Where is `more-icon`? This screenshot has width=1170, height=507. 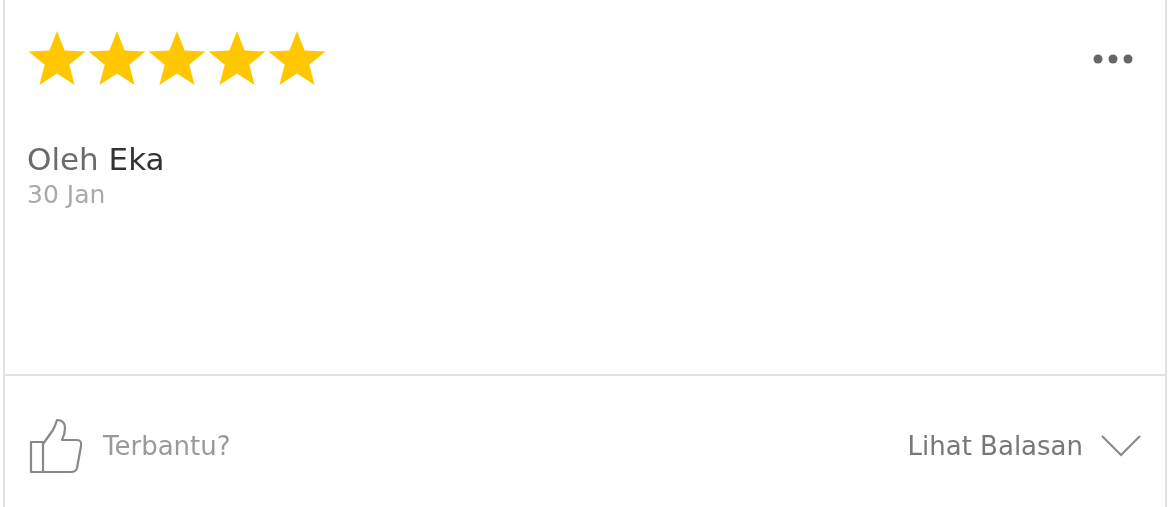 more-icon is located at coordinates (1113, 59).